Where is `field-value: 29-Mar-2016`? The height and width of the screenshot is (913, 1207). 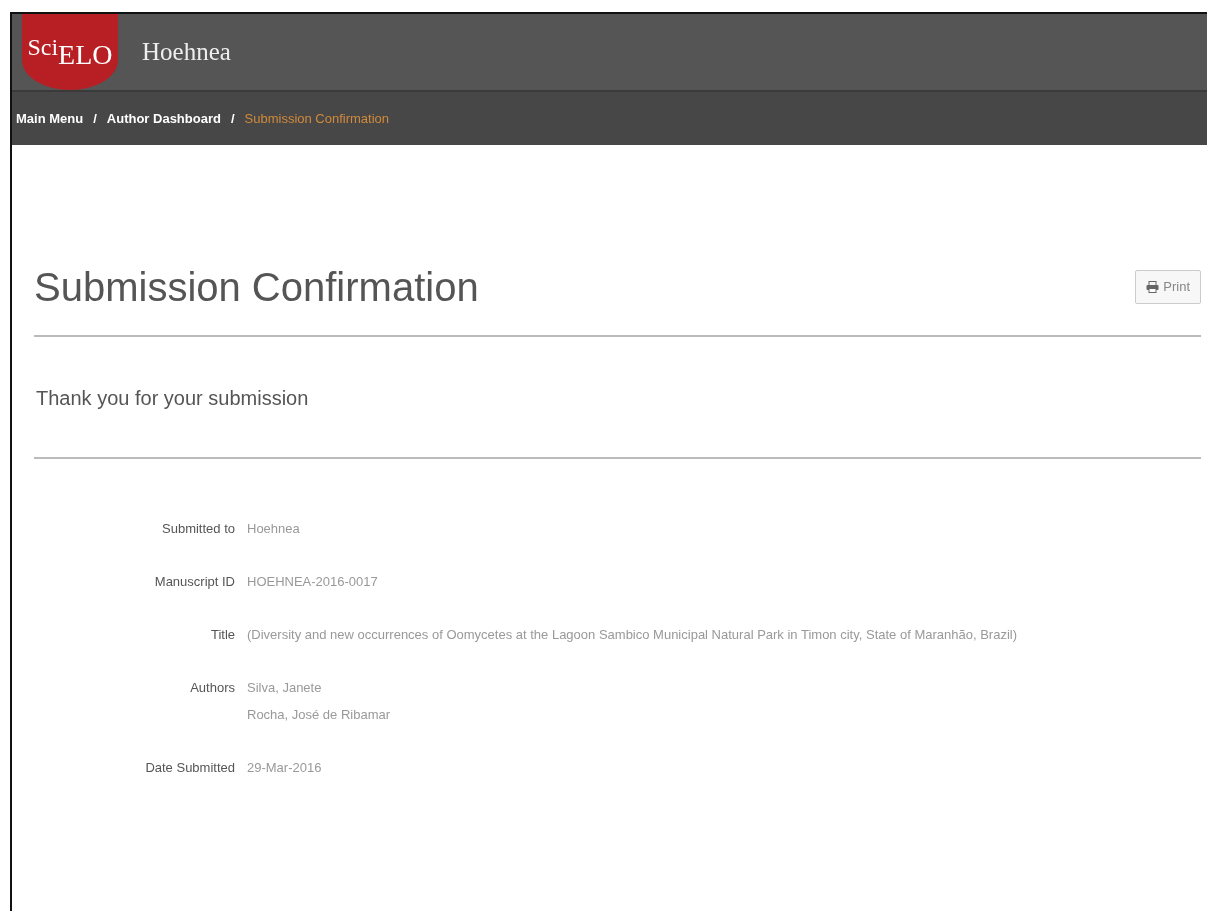 field-value: 29-Mar-2016 is located at coordinates (284, 768).